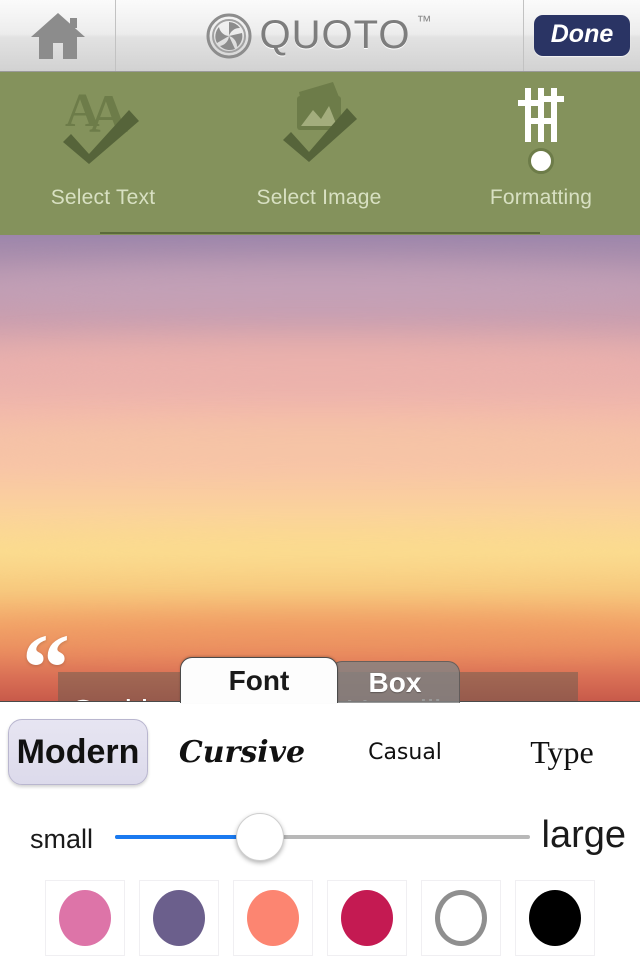 The height and width of the screenshot is (960, 640). Describe the element at coordinates (229, 36) in the screenshot. I see `aperture-icon` at that location.